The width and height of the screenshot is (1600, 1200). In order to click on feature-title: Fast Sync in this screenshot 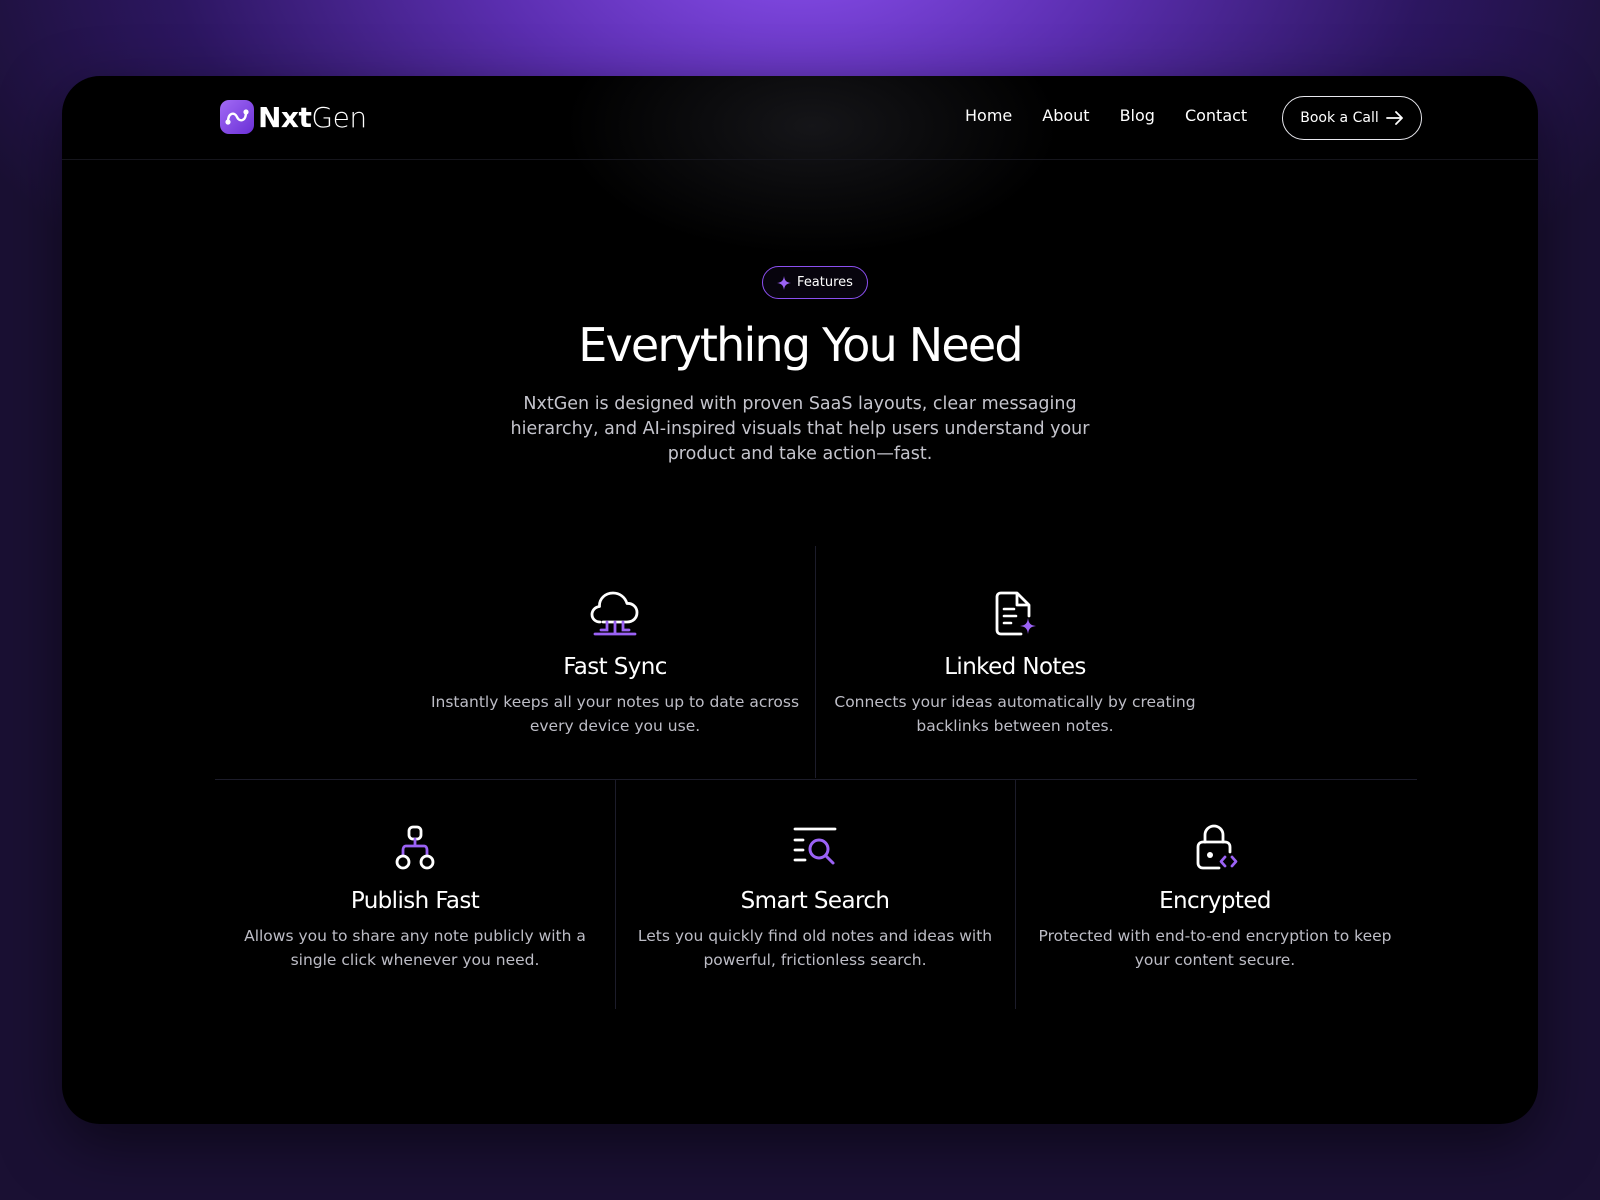, I will do `click(615, 667)`.